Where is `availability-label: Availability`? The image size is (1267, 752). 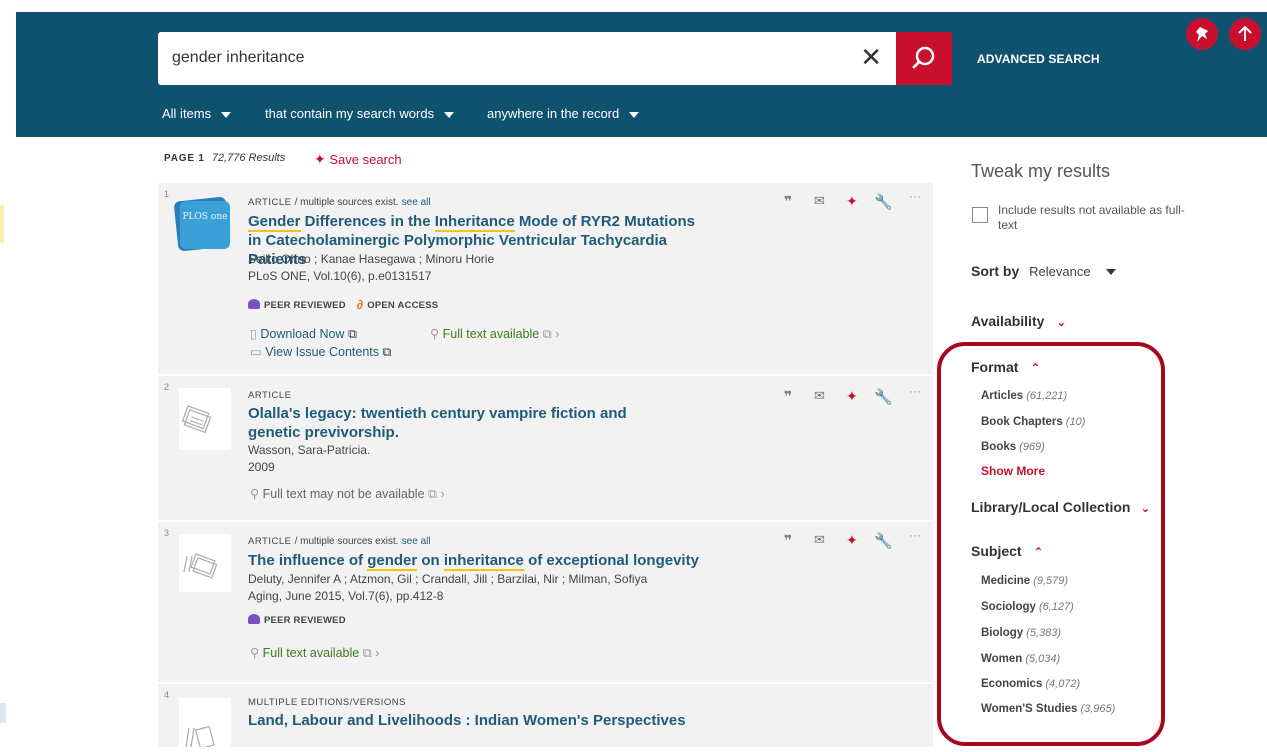
availability-label: Availability is located at coordinates (1008, 321).